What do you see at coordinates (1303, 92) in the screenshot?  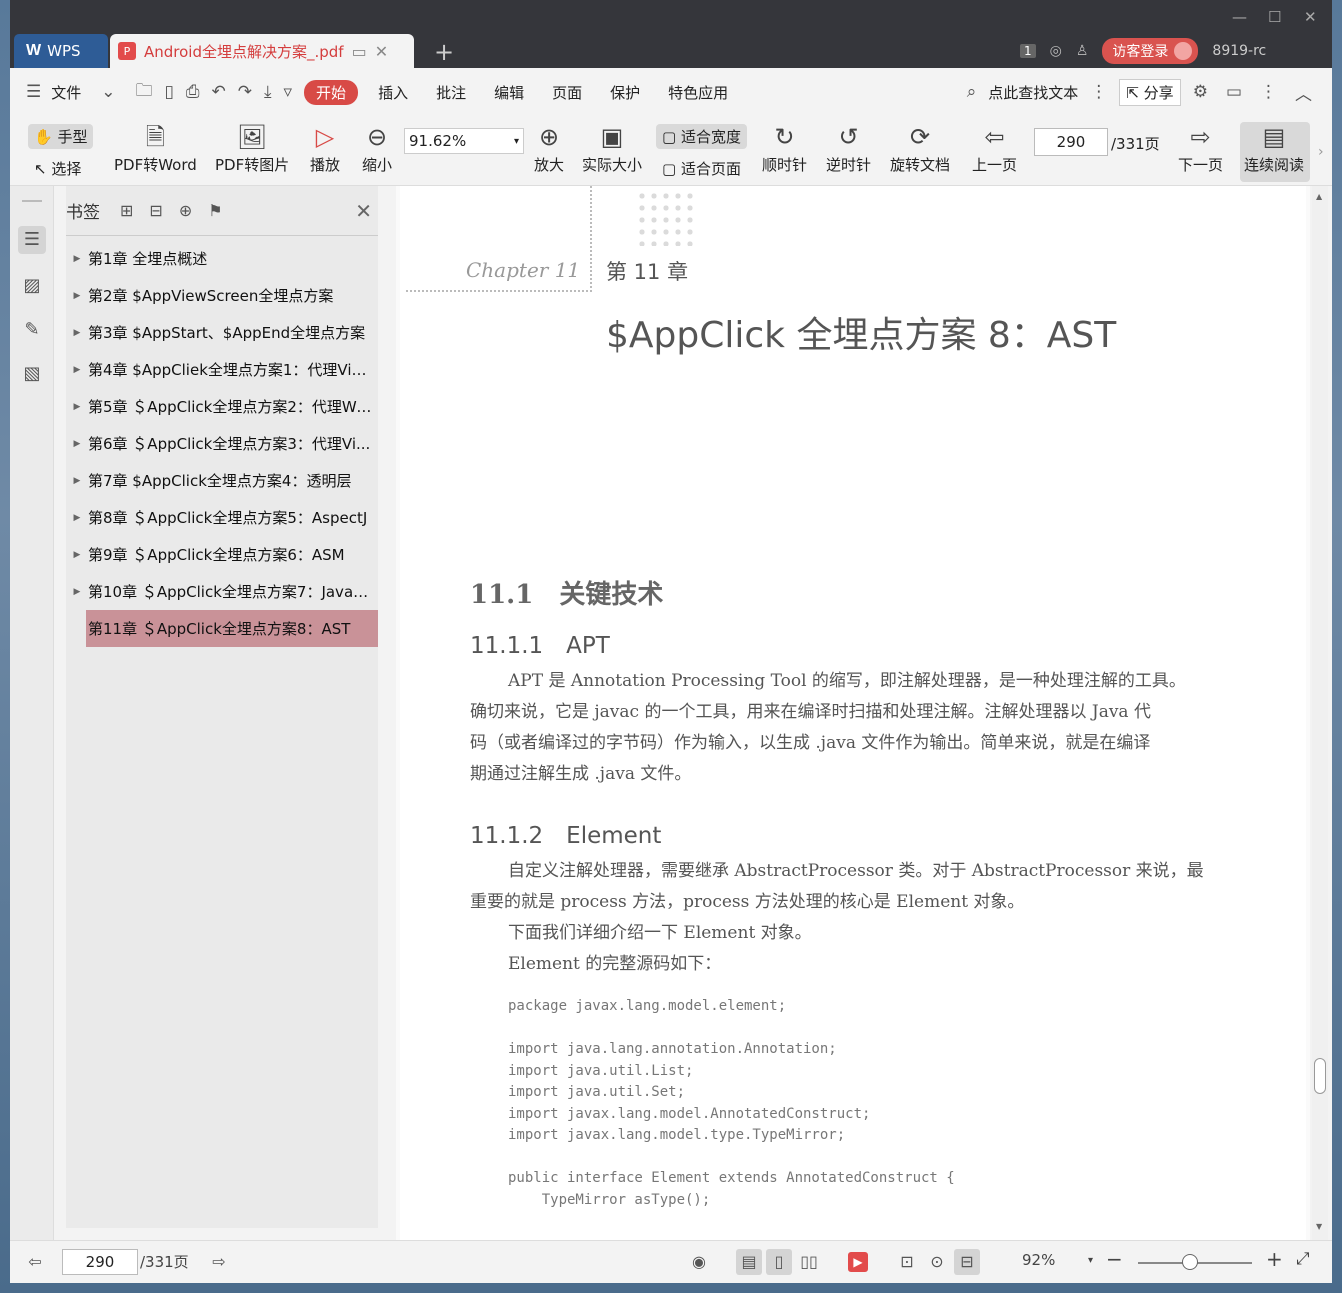 I see `collapse-ribbon-icon: ︿` at bounding box center [1303, 92].